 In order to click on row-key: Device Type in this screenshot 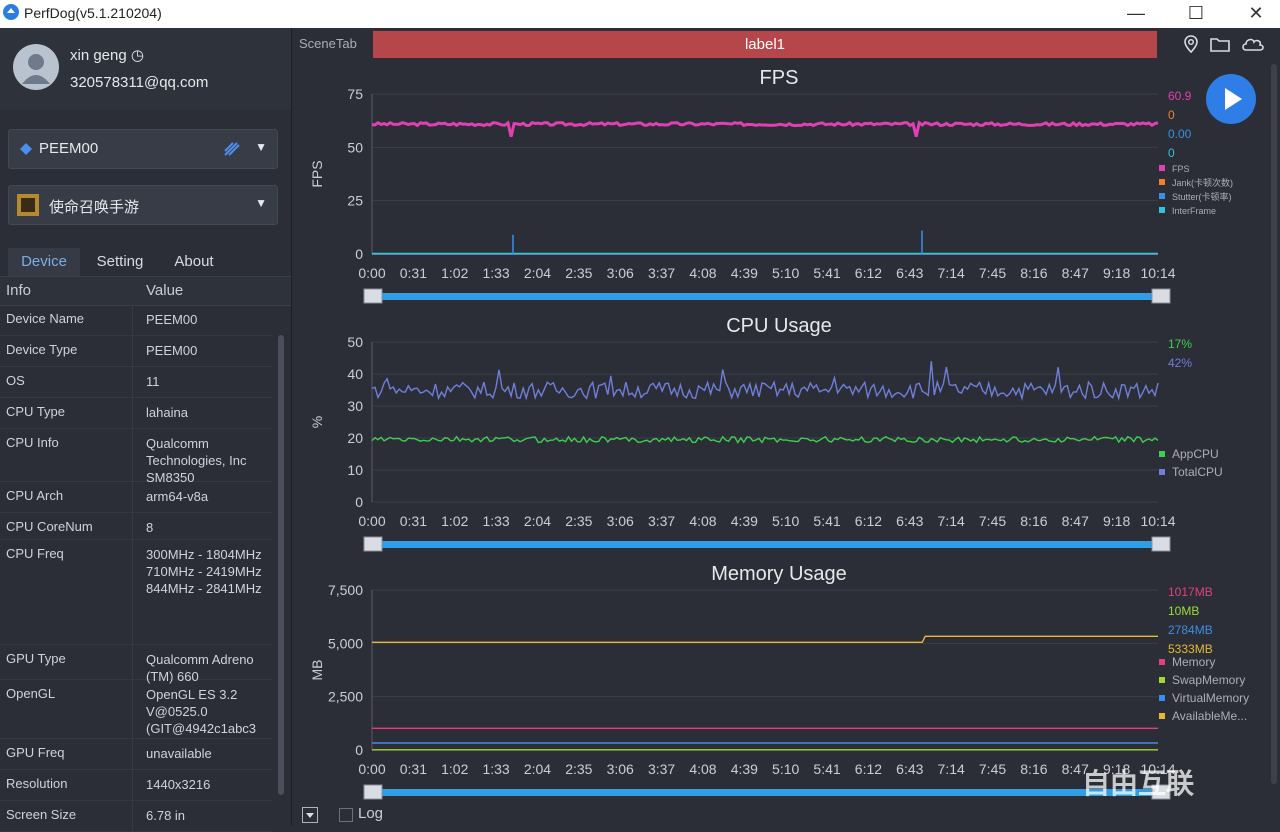, I will do `click(42, 349)`.